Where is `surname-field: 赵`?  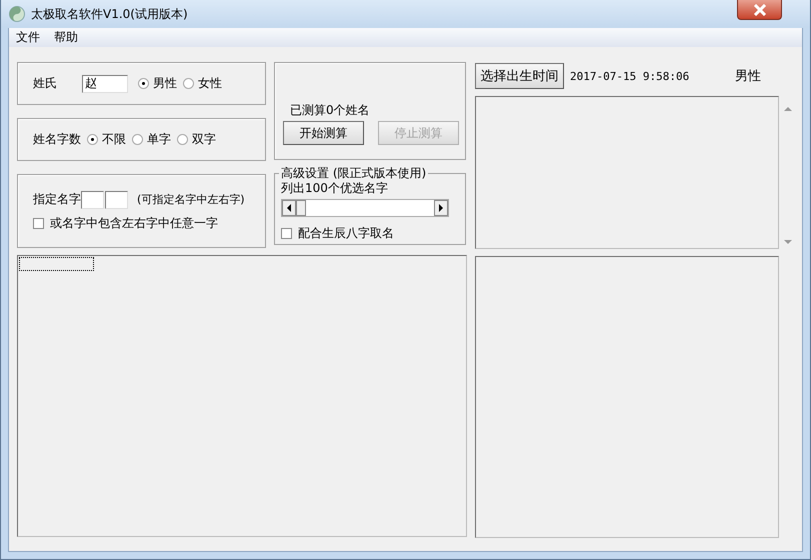 surname-field: 赵 is located at coordinates (105, 83).